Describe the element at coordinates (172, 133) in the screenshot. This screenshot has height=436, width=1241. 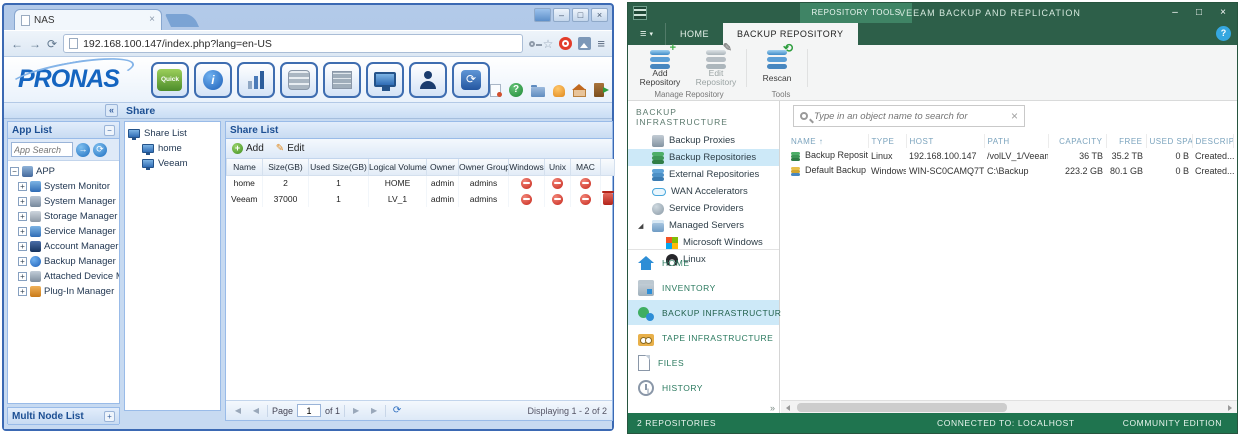
I see `share-tree-root: Share List` at that location.